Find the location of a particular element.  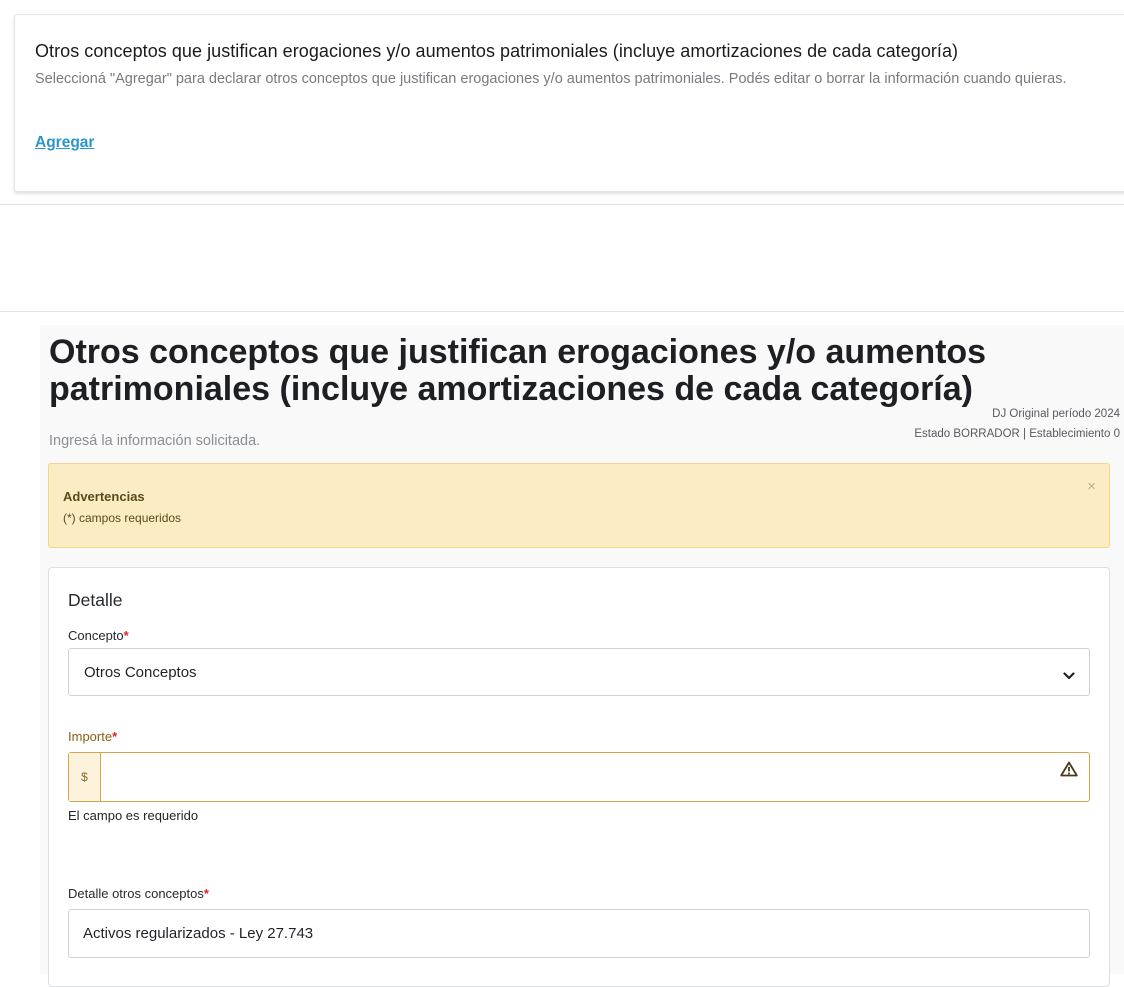

alert-title: Advertencias is located at coordinates (104, 496).